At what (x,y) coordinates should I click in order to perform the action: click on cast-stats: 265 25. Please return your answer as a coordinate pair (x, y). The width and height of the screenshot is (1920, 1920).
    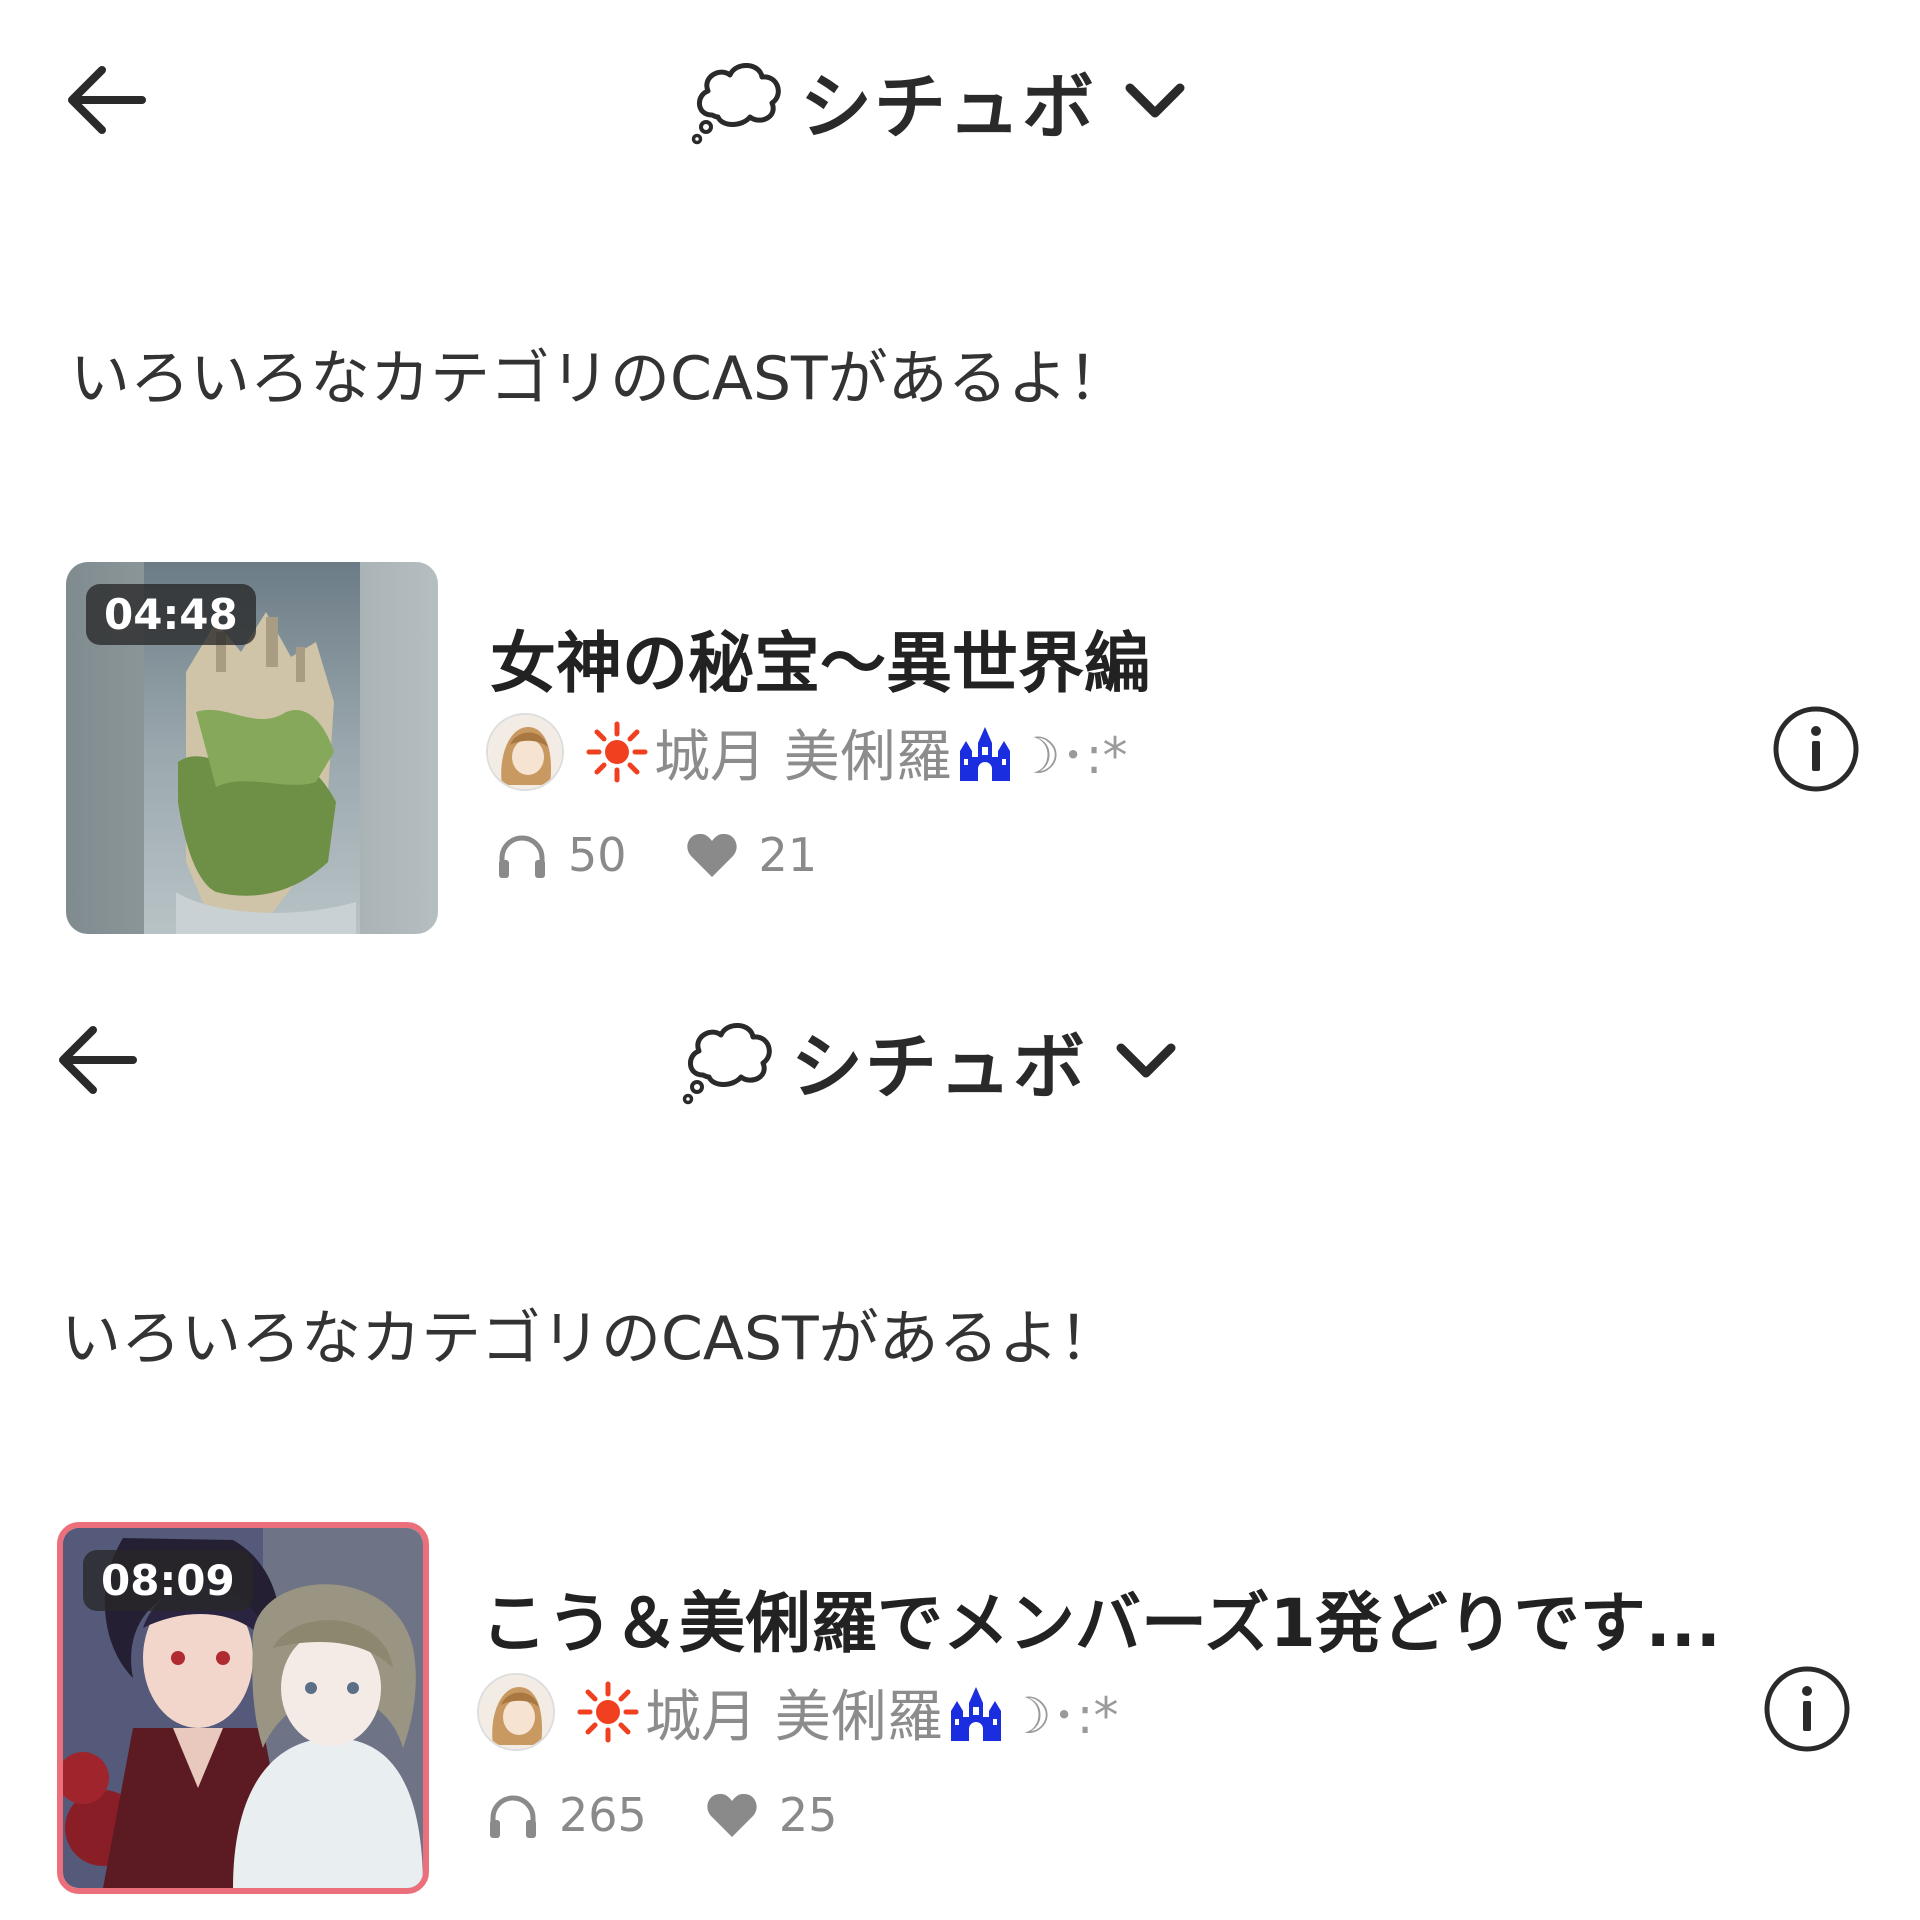
    Looking at the image, I should click on (662, 1815).